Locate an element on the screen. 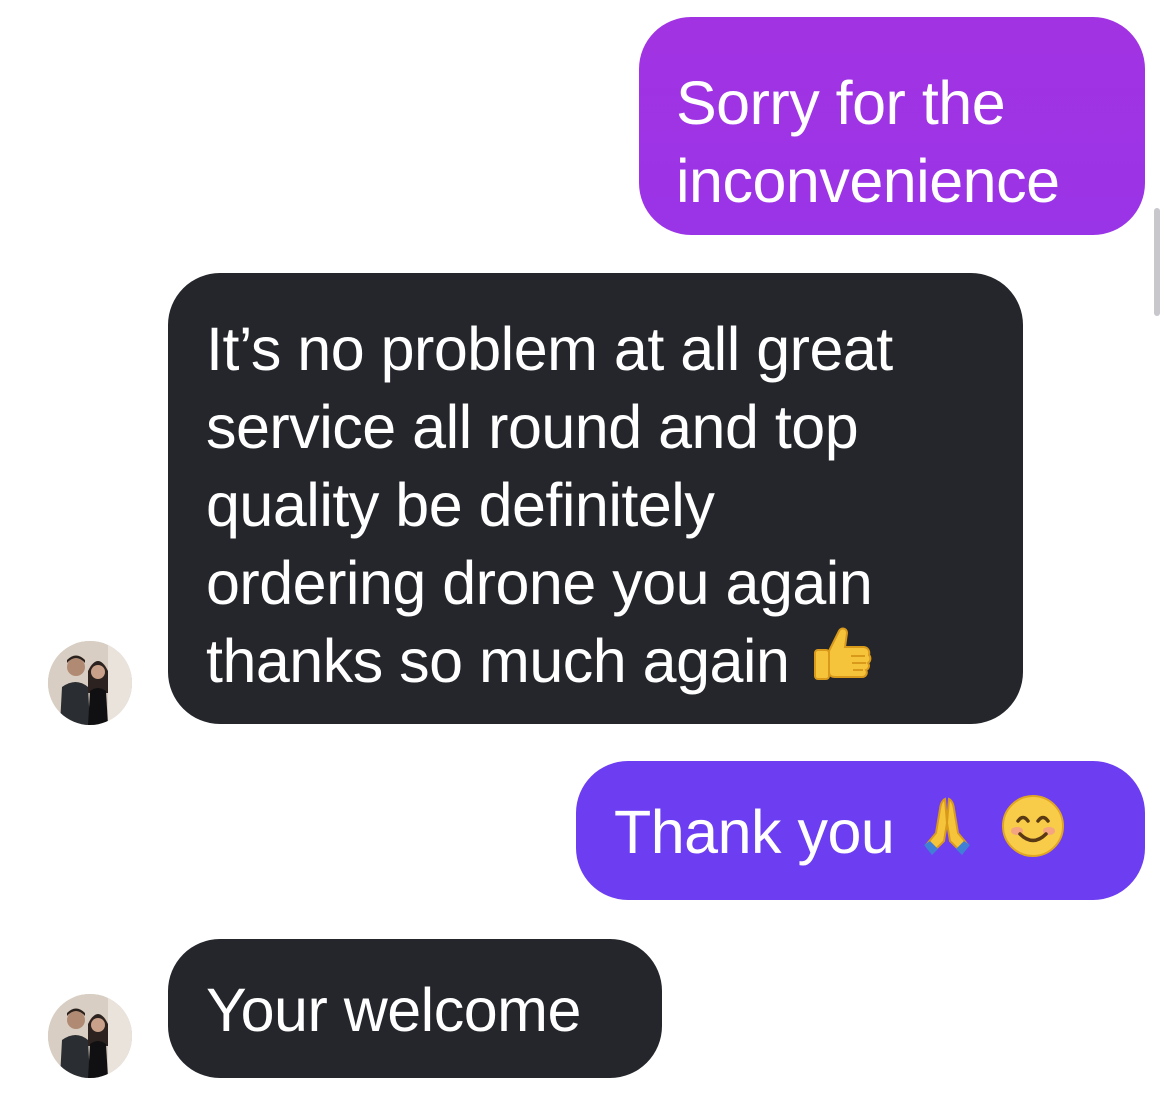 Image resolution: width=1170 pixels, height=1110 pixels. message-line: service all round and top is located at coordinates (532, 427).